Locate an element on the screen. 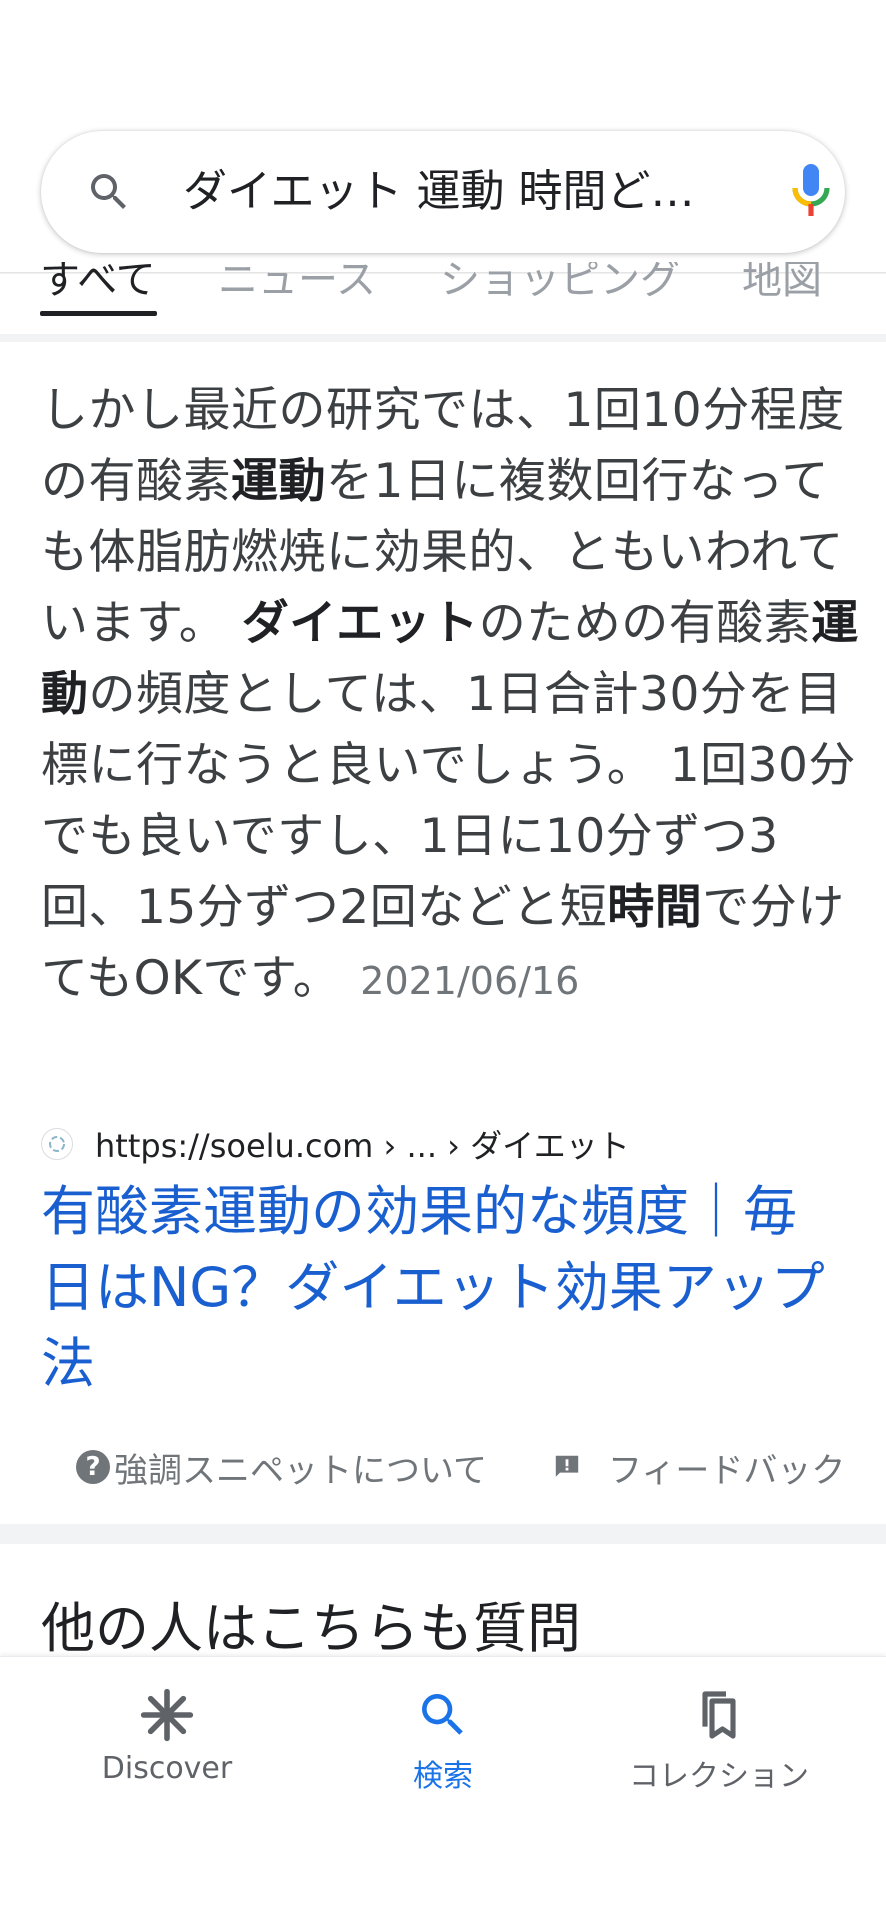 The height and width of the screenshot is (1921, 886). nav-collections-label: コレクション is located at coordinates (719, 1776).